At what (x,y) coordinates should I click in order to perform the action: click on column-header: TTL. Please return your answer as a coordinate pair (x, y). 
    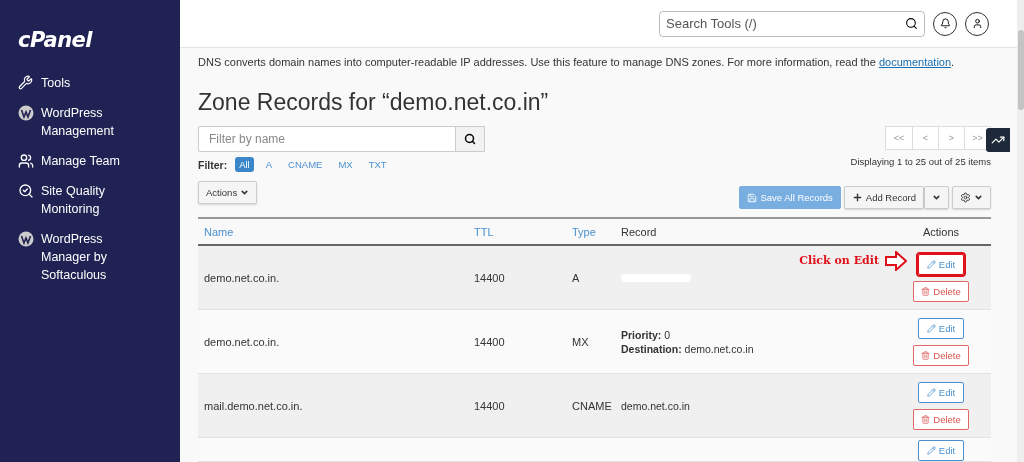
    Looking at the image, I should click on (523, 231).